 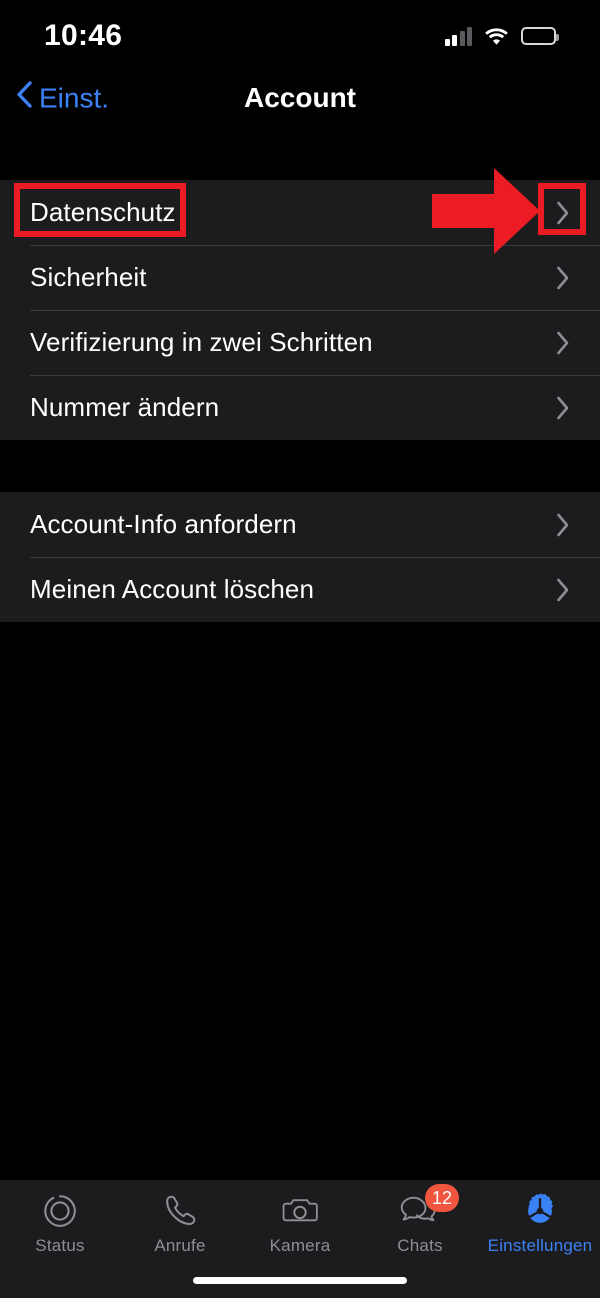 I want to click on home-indicator-bar, so click(x=300, y=1280).